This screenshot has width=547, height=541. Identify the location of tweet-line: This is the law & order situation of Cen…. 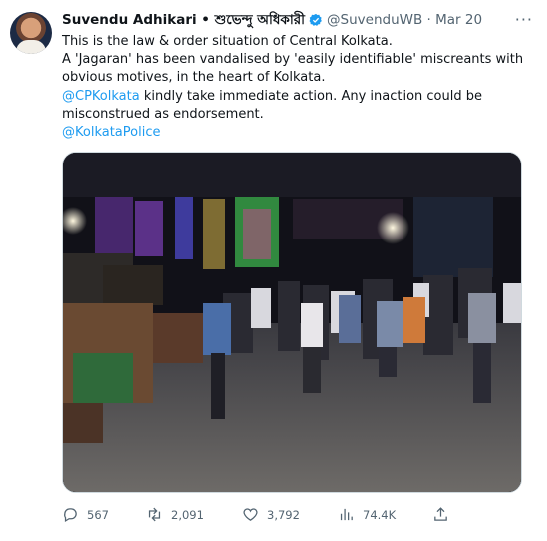
(227, 41).